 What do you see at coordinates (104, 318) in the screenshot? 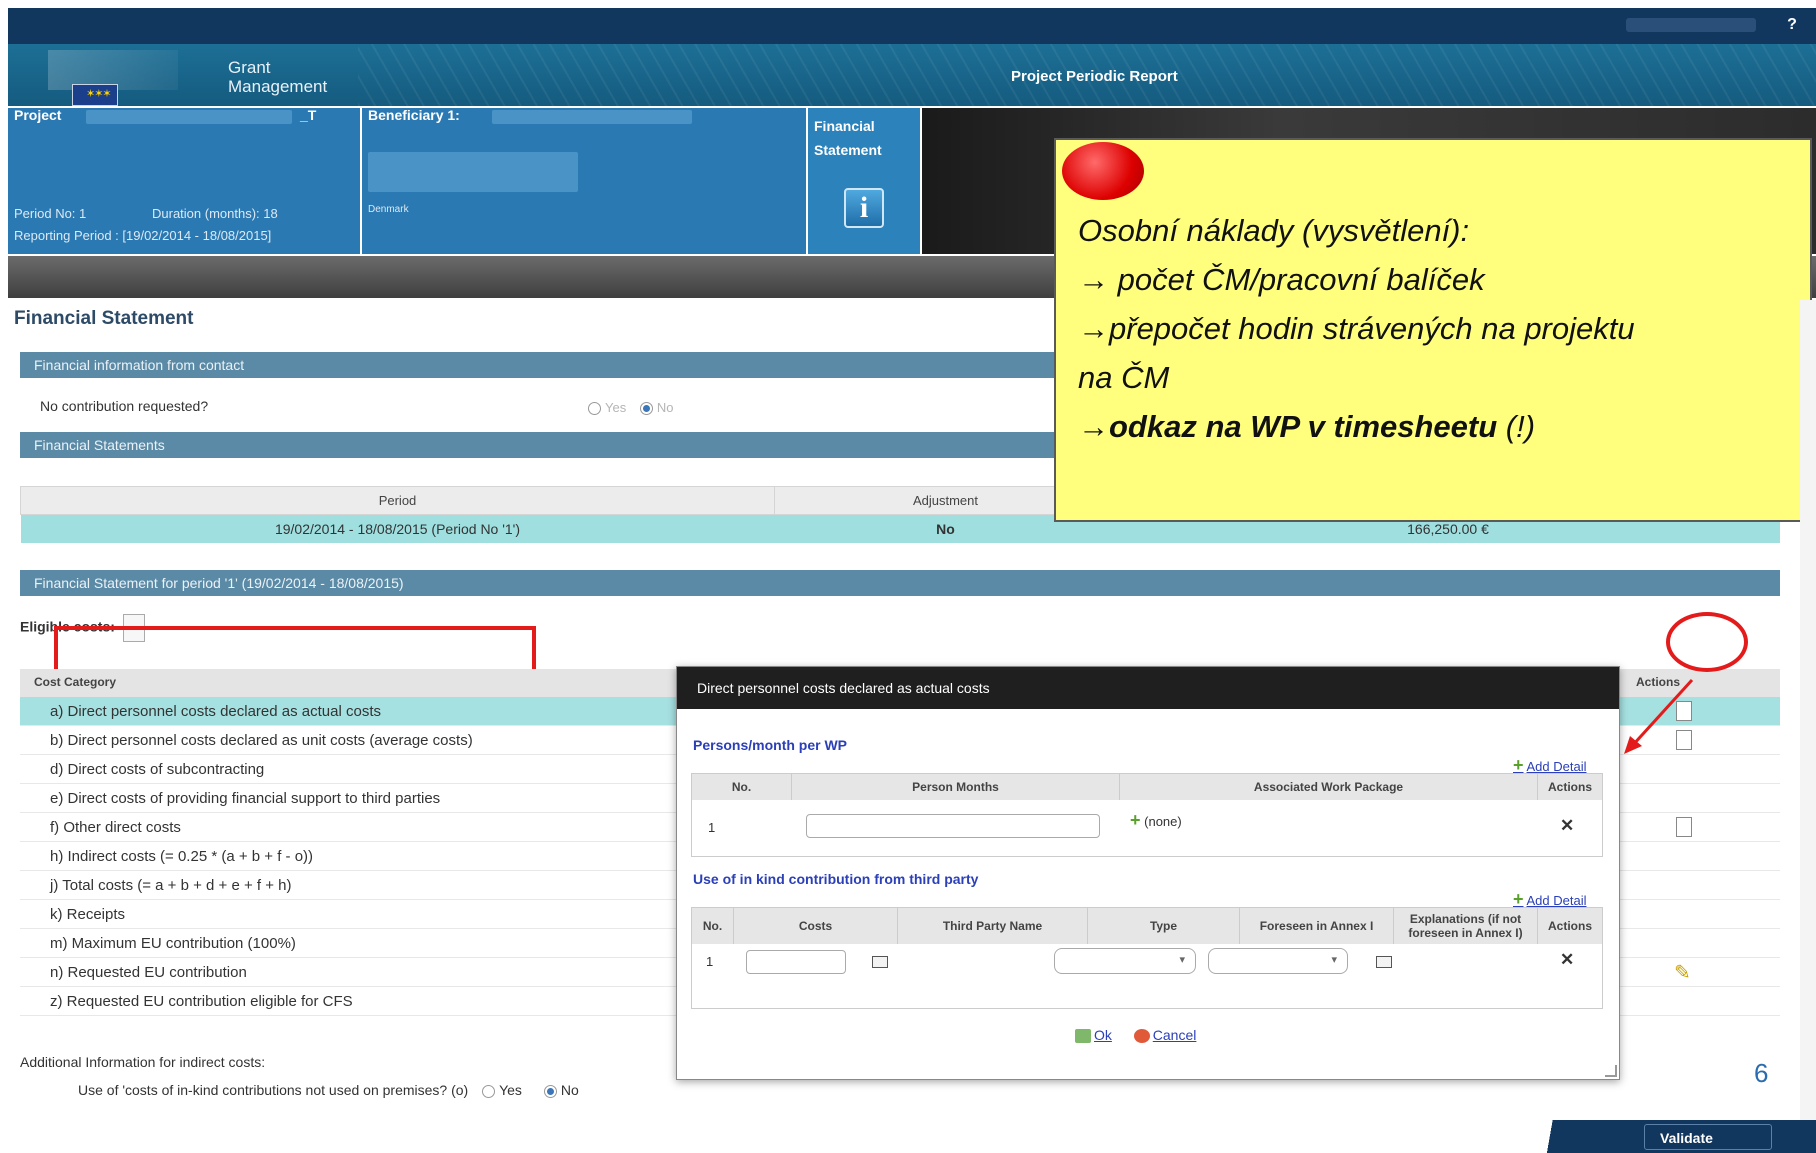
I see `section-title: Financial Statement` at bounding box center [104, 318].